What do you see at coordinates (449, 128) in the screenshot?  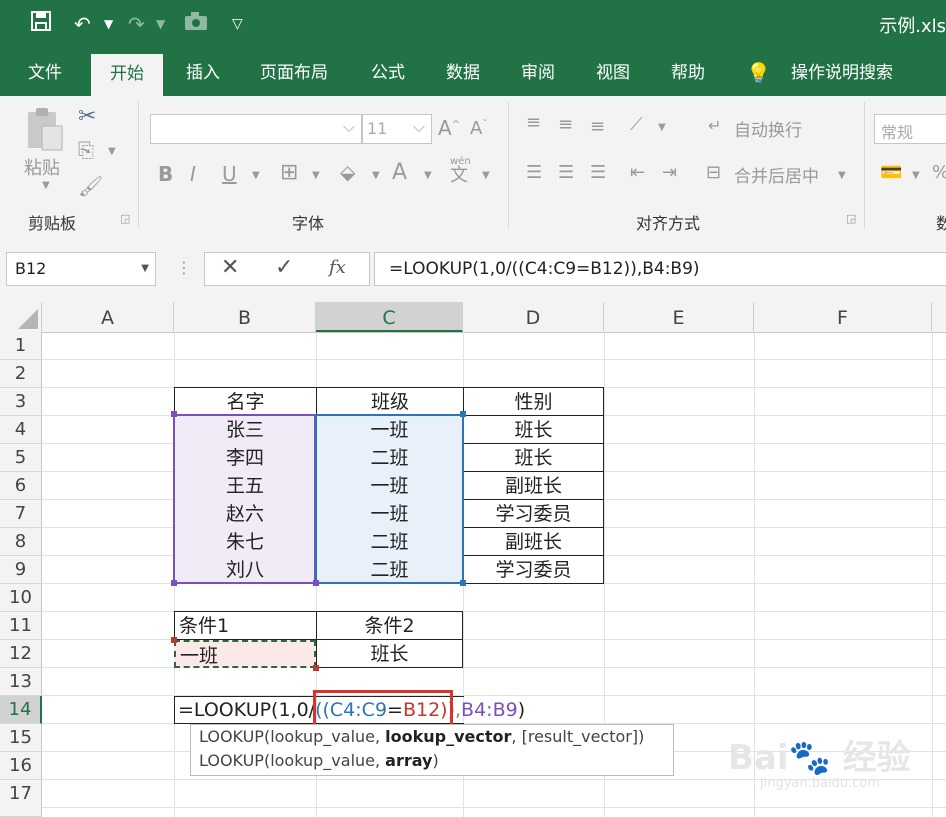 I see `grow-font-icon: A^` at bounding box center [449, 128].